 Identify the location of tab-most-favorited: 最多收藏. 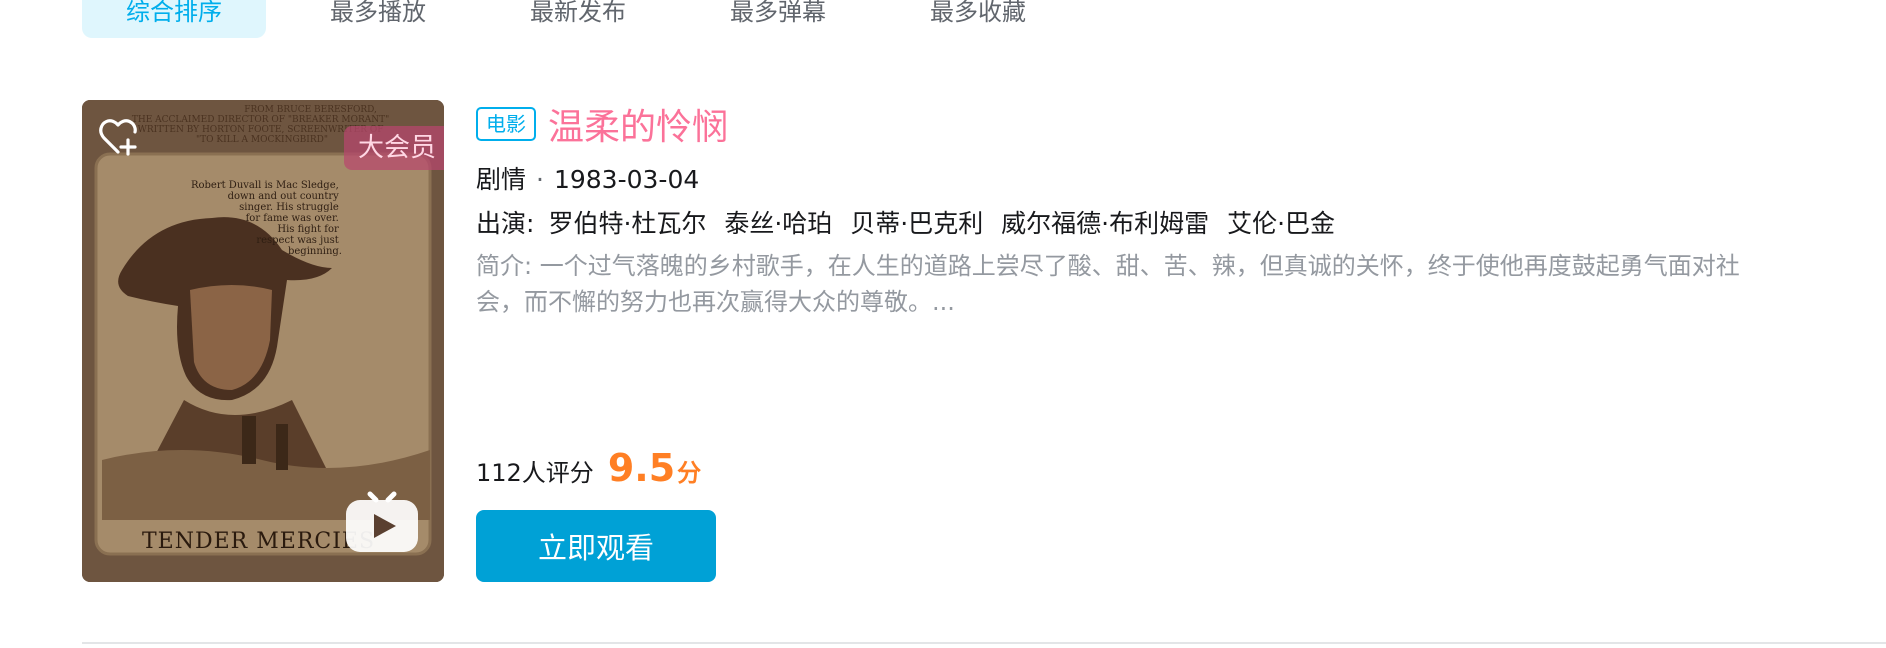
(978, 19).